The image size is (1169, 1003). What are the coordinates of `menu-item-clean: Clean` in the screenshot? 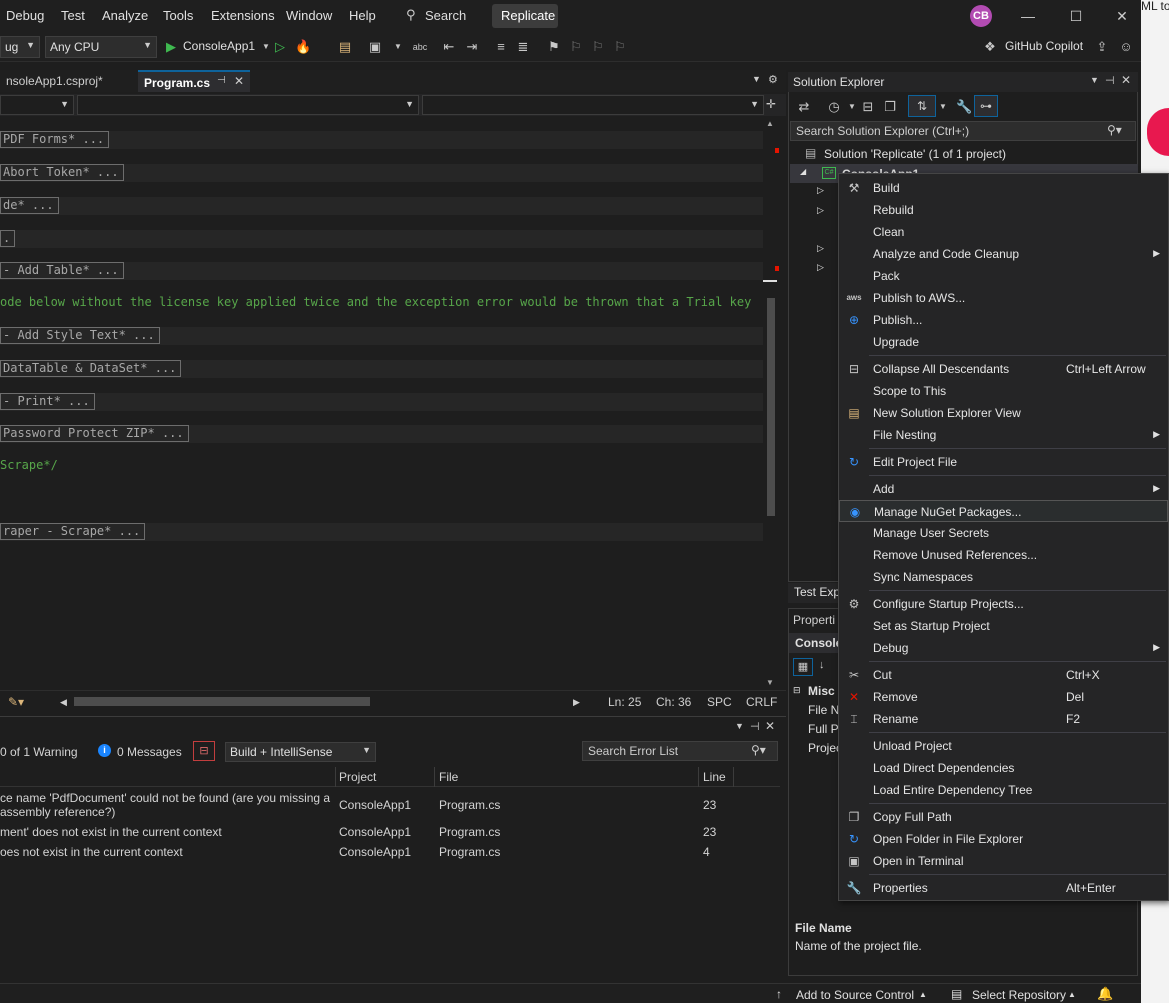 It's located at (1003, 232).